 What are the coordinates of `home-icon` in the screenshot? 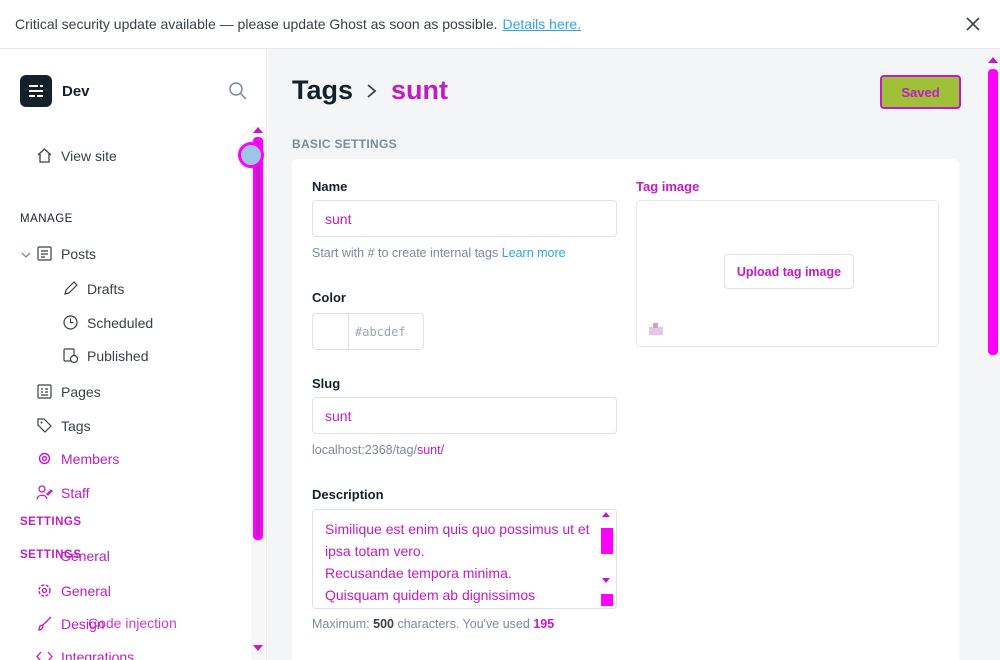 It's located at (44, 155).